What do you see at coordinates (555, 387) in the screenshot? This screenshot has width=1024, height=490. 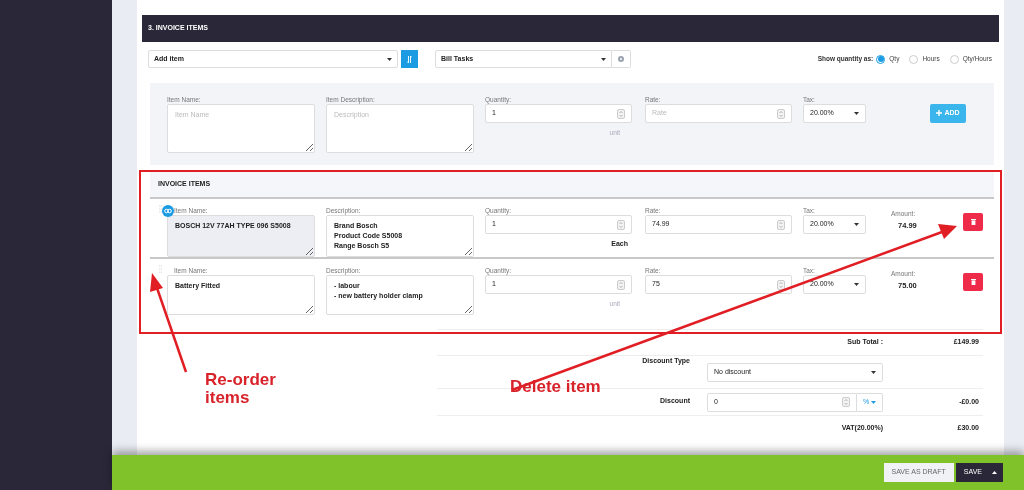 I see `annotation-text: Delete item` at bounding box center [555, 387].